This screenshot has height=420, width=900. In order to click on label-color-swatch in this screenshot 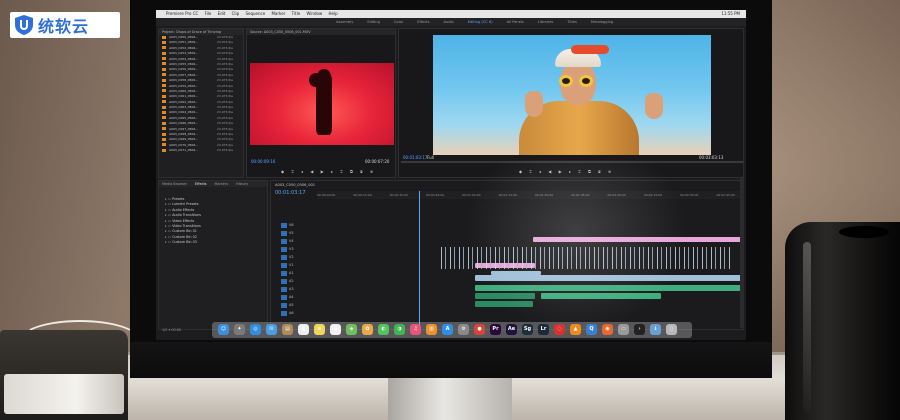, I will do `click(164, 75)`.